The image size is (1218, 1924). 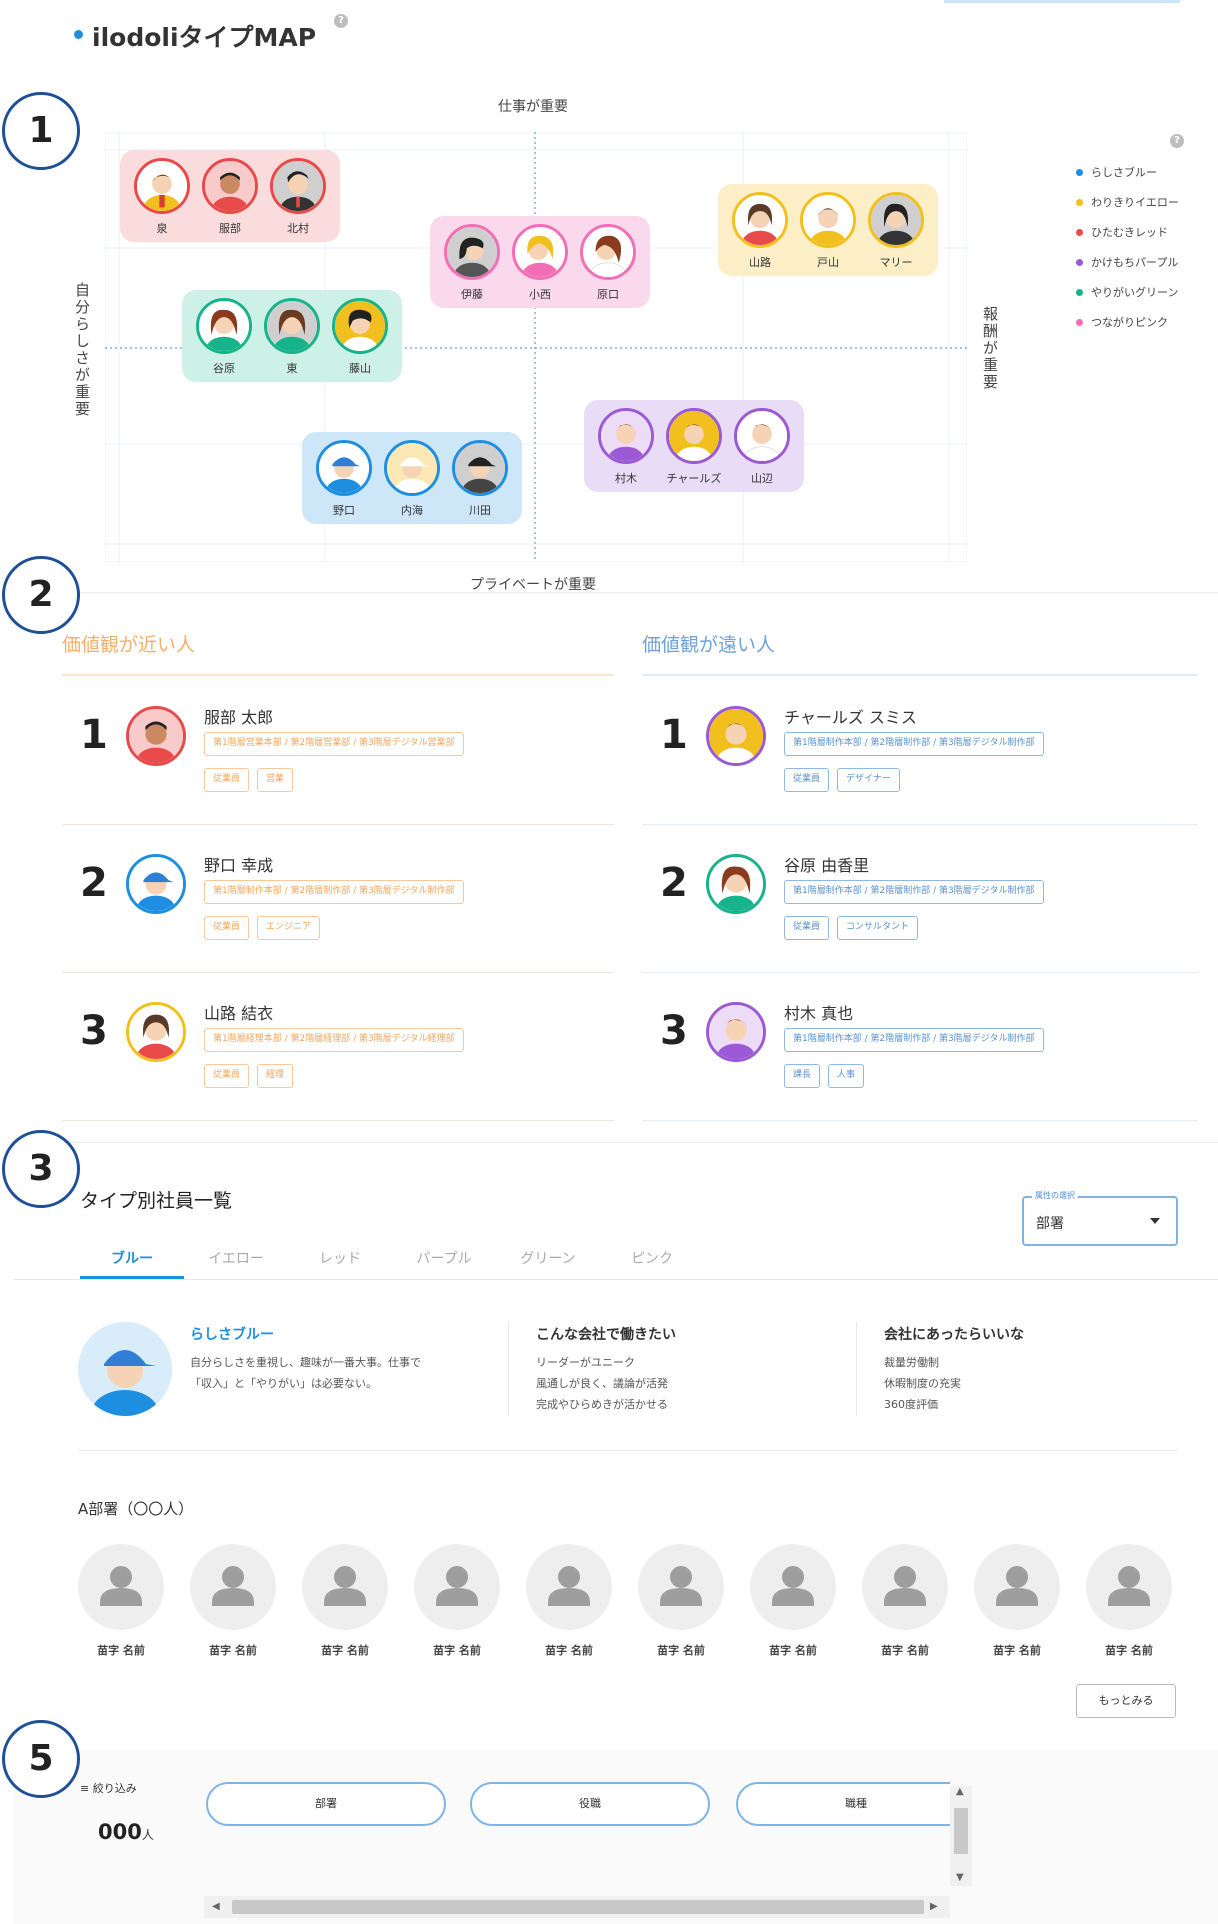 I want to click on filter-department-button: 部署, so click(x=326, y=1804).